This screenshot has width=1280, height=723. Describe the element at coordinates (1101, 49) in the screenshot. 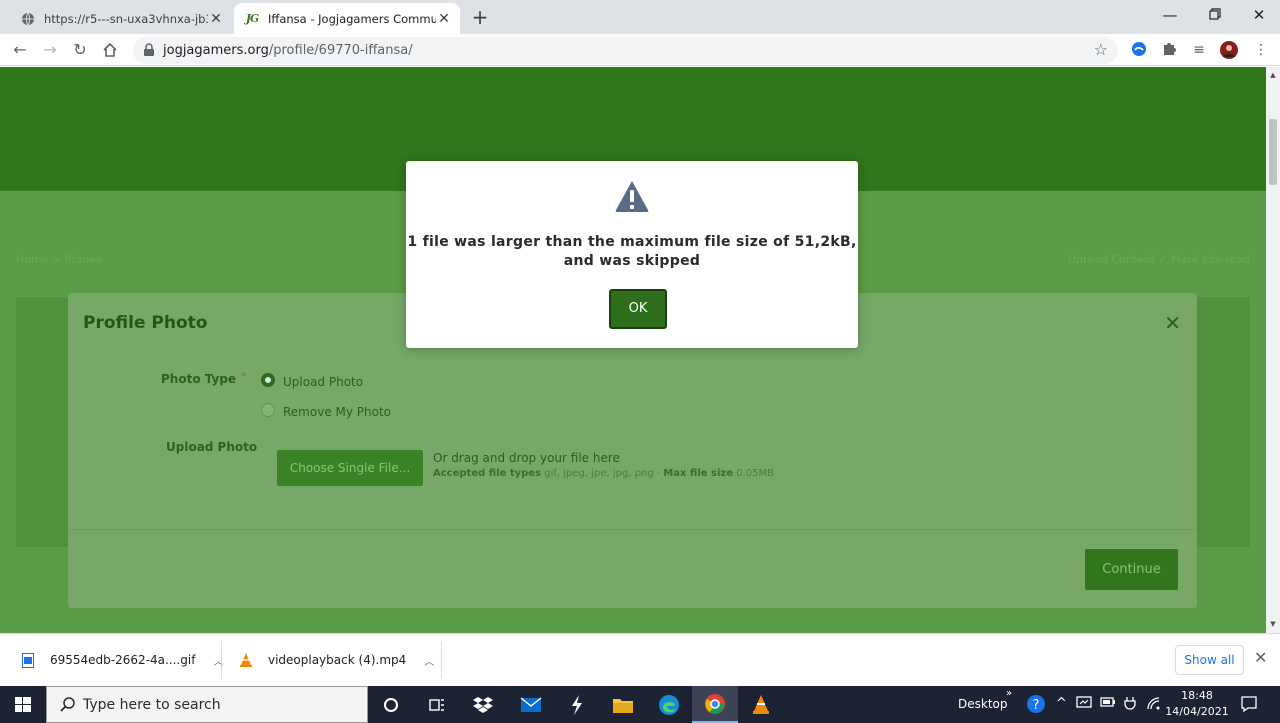

I see `bookmark-star-icon: ☆` at that location.